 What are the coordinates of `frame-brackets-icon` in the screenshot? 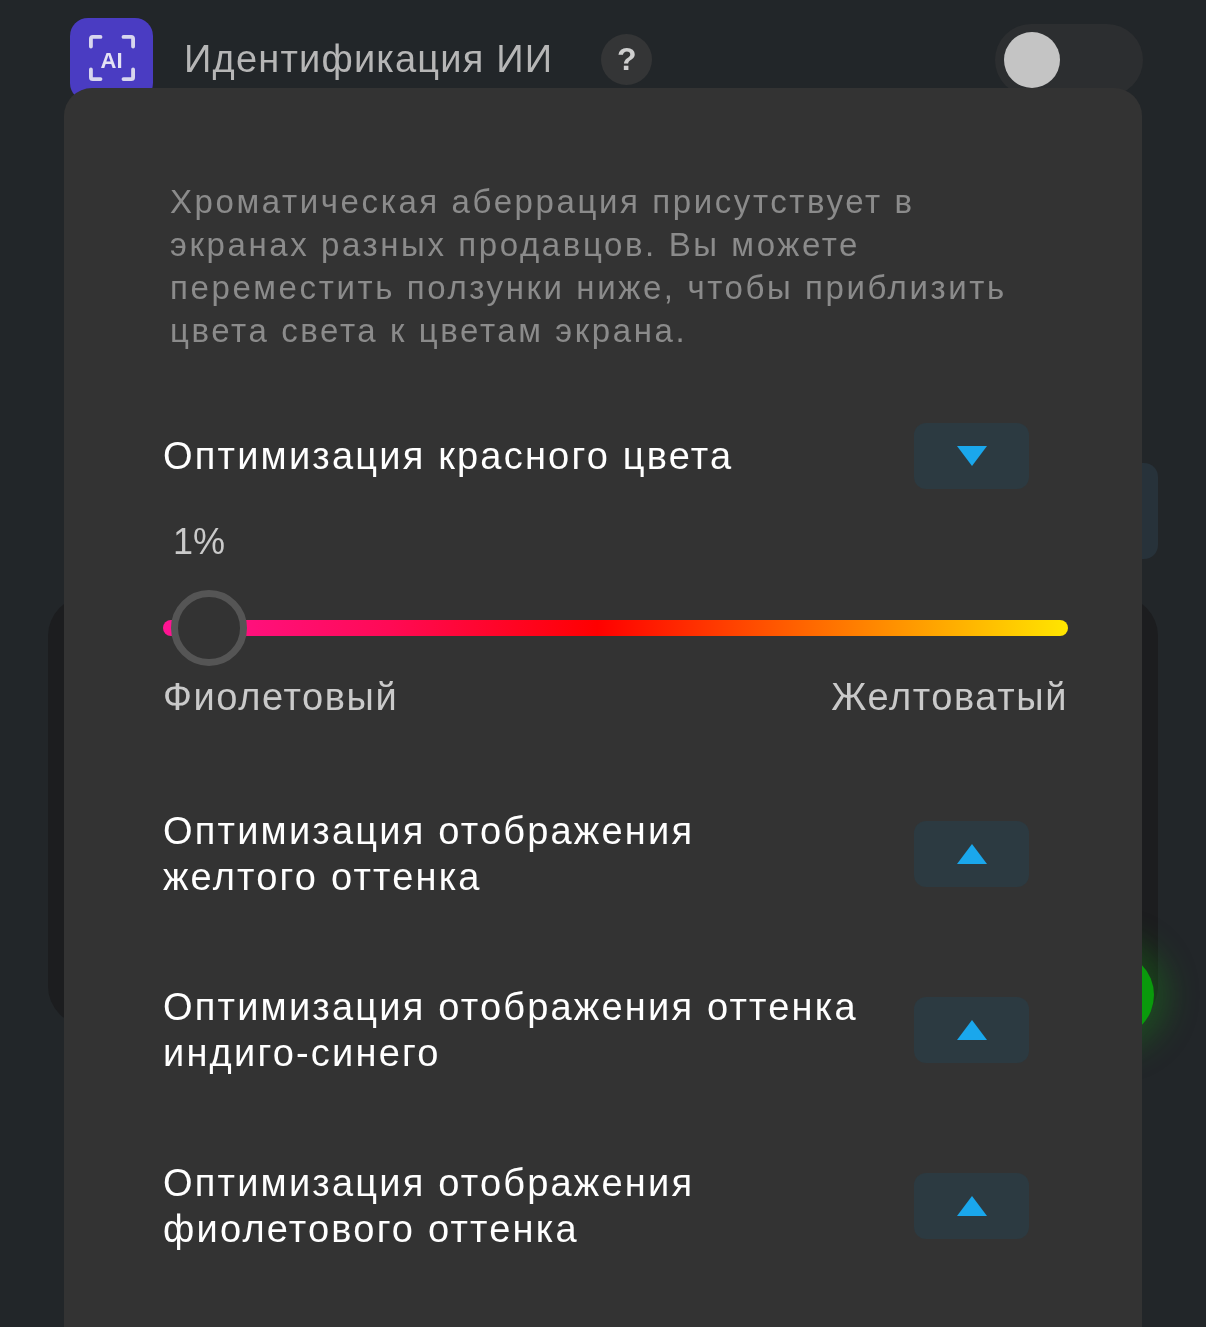 It's located at (112, 58).